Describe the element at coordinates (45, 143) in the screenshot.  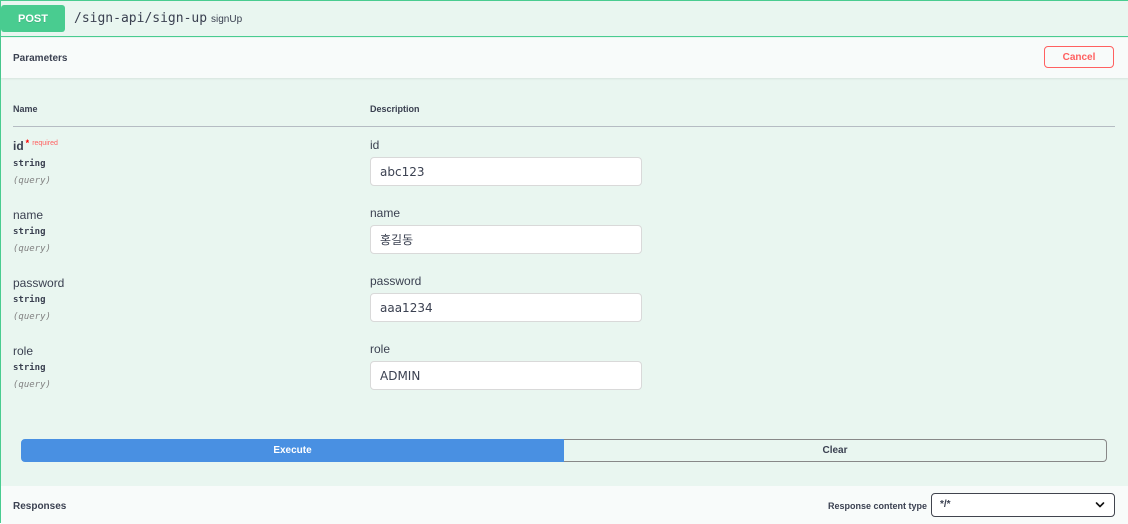
I see `required-label: required` at that location.